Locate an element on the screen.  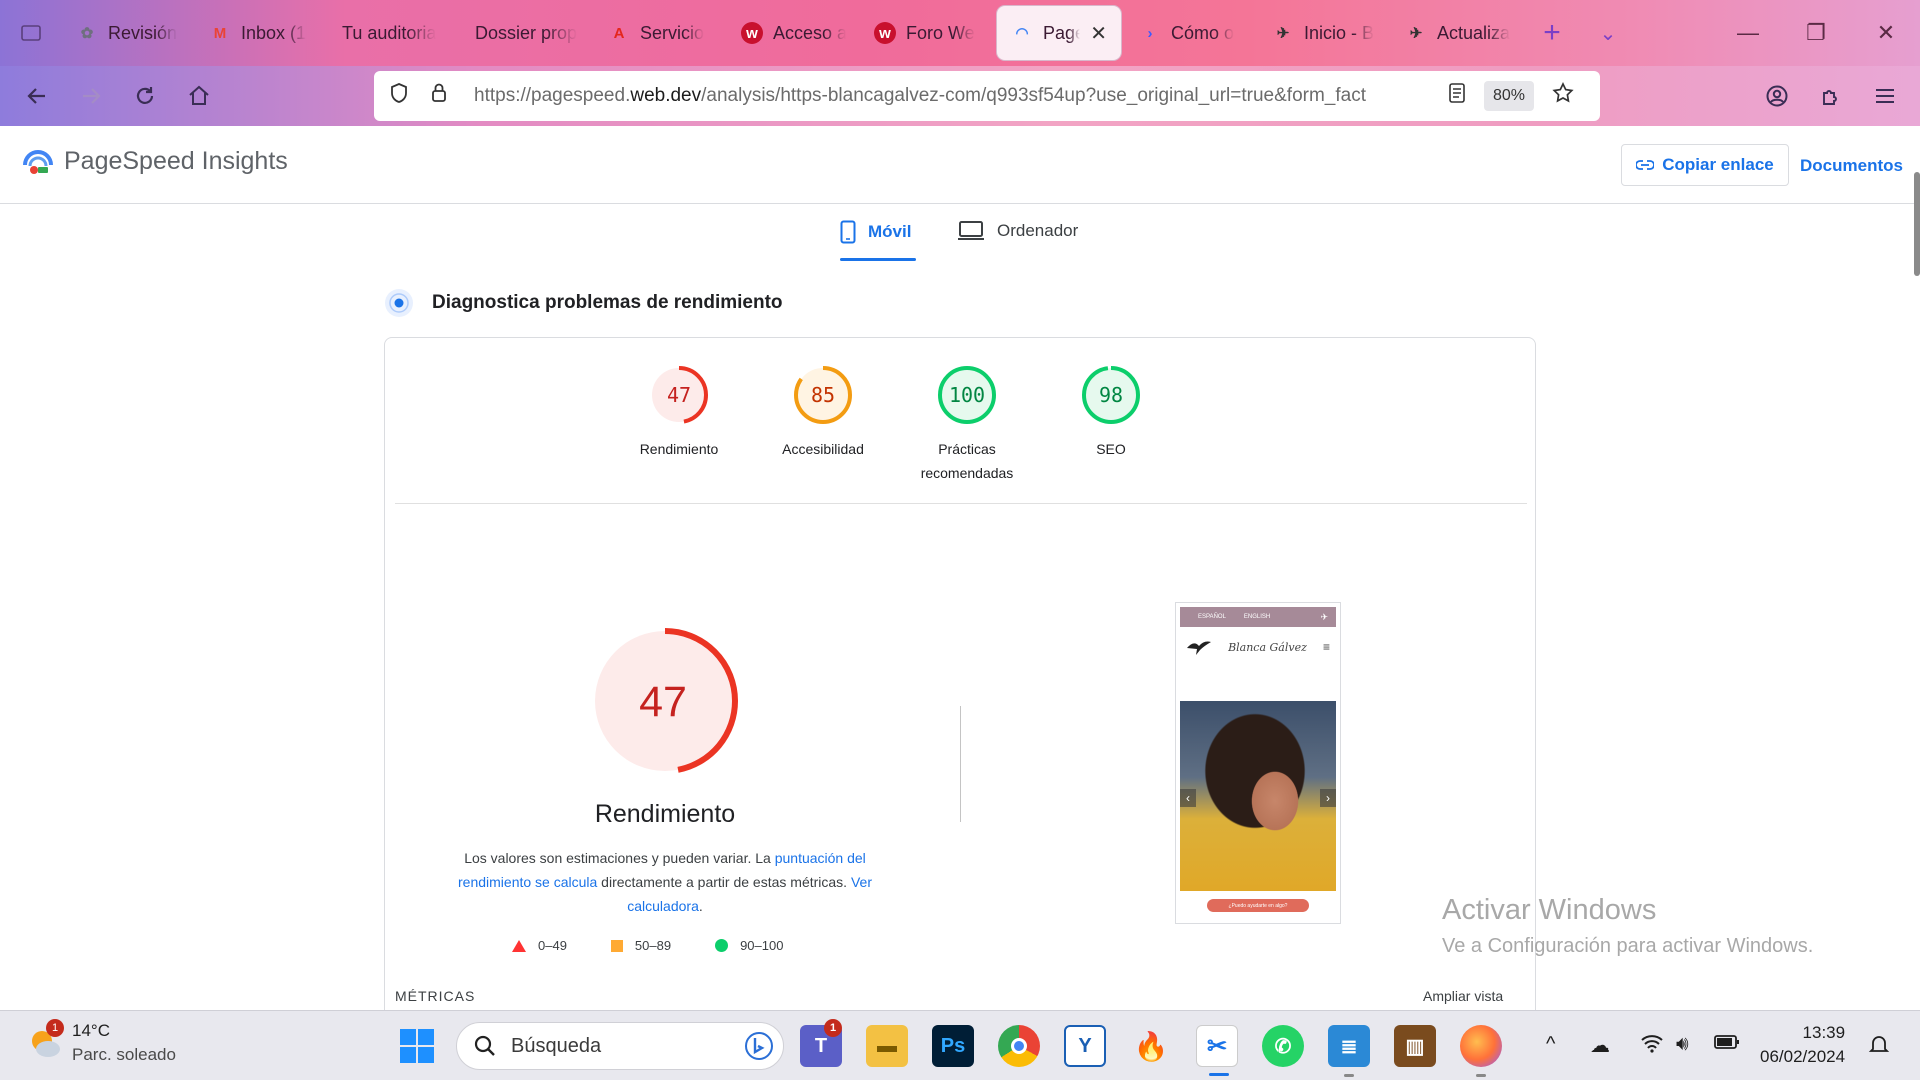
new-tab-button: + is located at coordinates (1552, 33).